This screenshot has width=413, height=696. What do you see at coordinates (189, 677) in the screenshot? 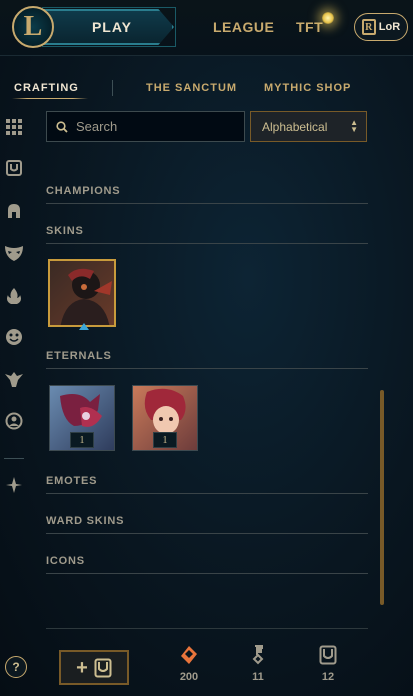
I see `essence-count: 200` at bounding box center [189, 677].